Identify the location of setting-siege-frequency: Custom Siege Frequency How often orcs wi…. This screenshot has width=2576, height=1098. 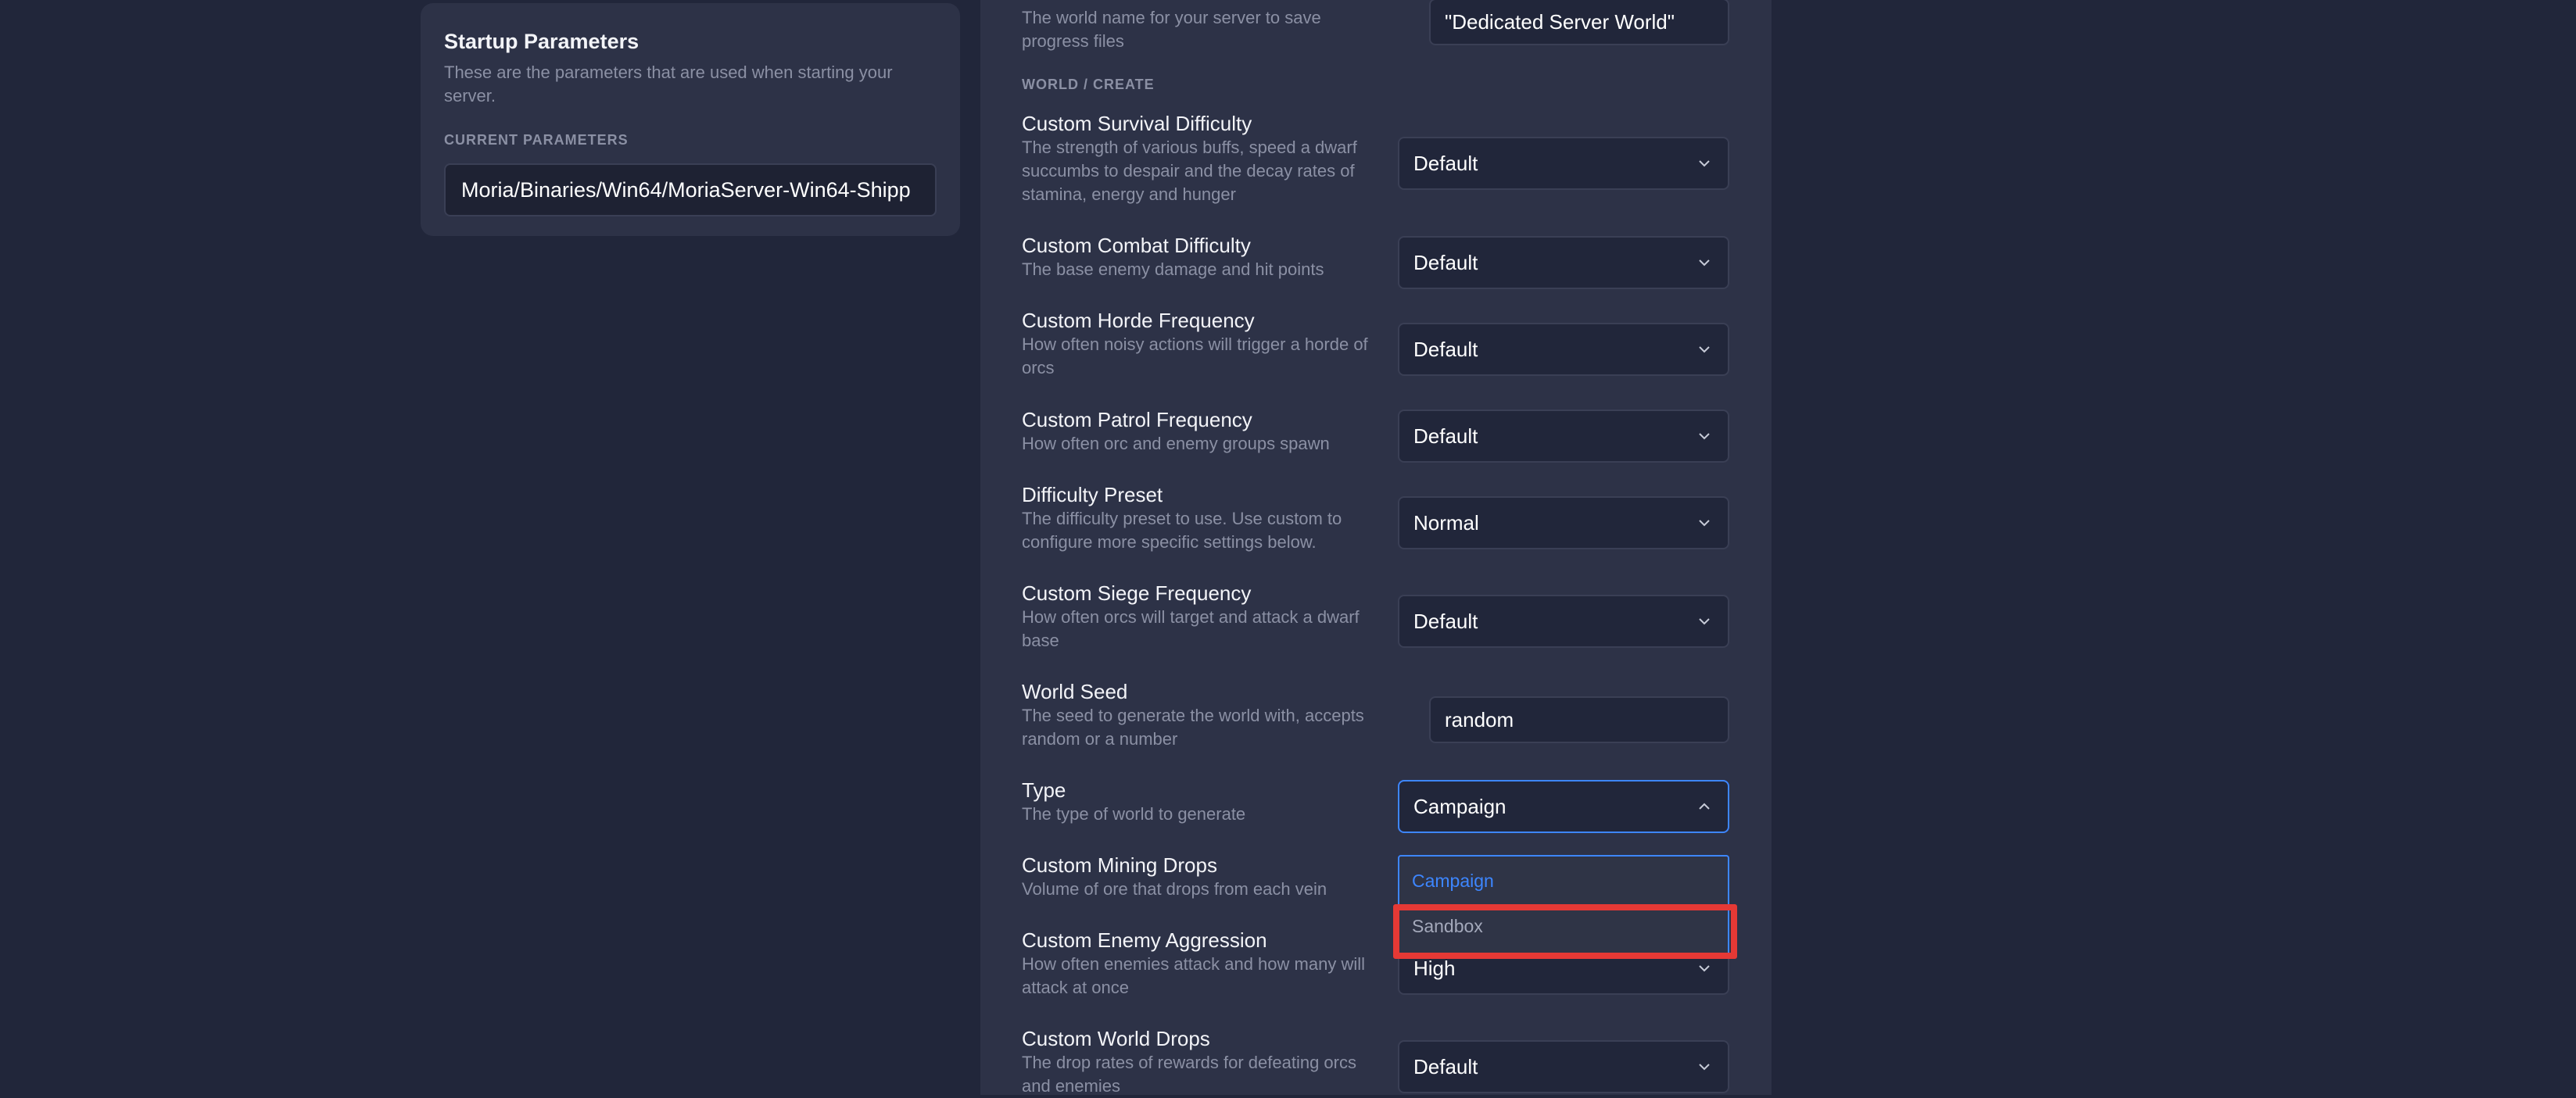
(1205, 617).